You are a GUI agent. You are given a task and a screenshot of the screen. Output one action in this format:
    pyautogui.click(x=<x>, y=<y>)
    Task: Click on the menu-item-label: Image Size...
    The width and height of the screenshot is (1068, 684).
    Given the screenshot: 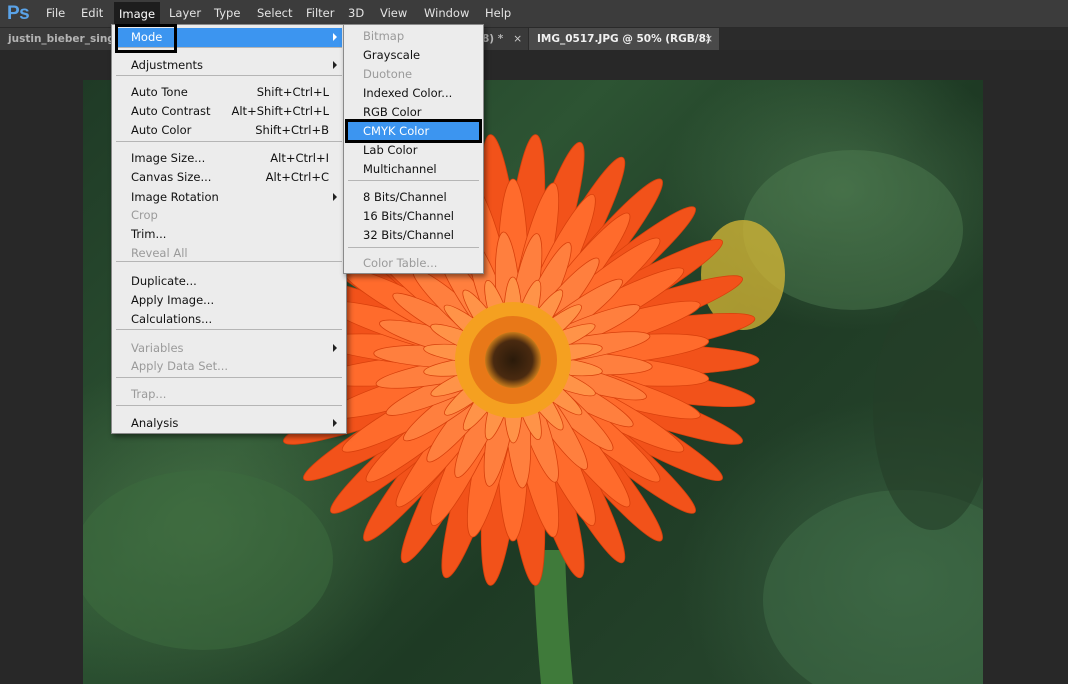 What is the action you would take?
    pyautogui.click(x=168, y=158)
    